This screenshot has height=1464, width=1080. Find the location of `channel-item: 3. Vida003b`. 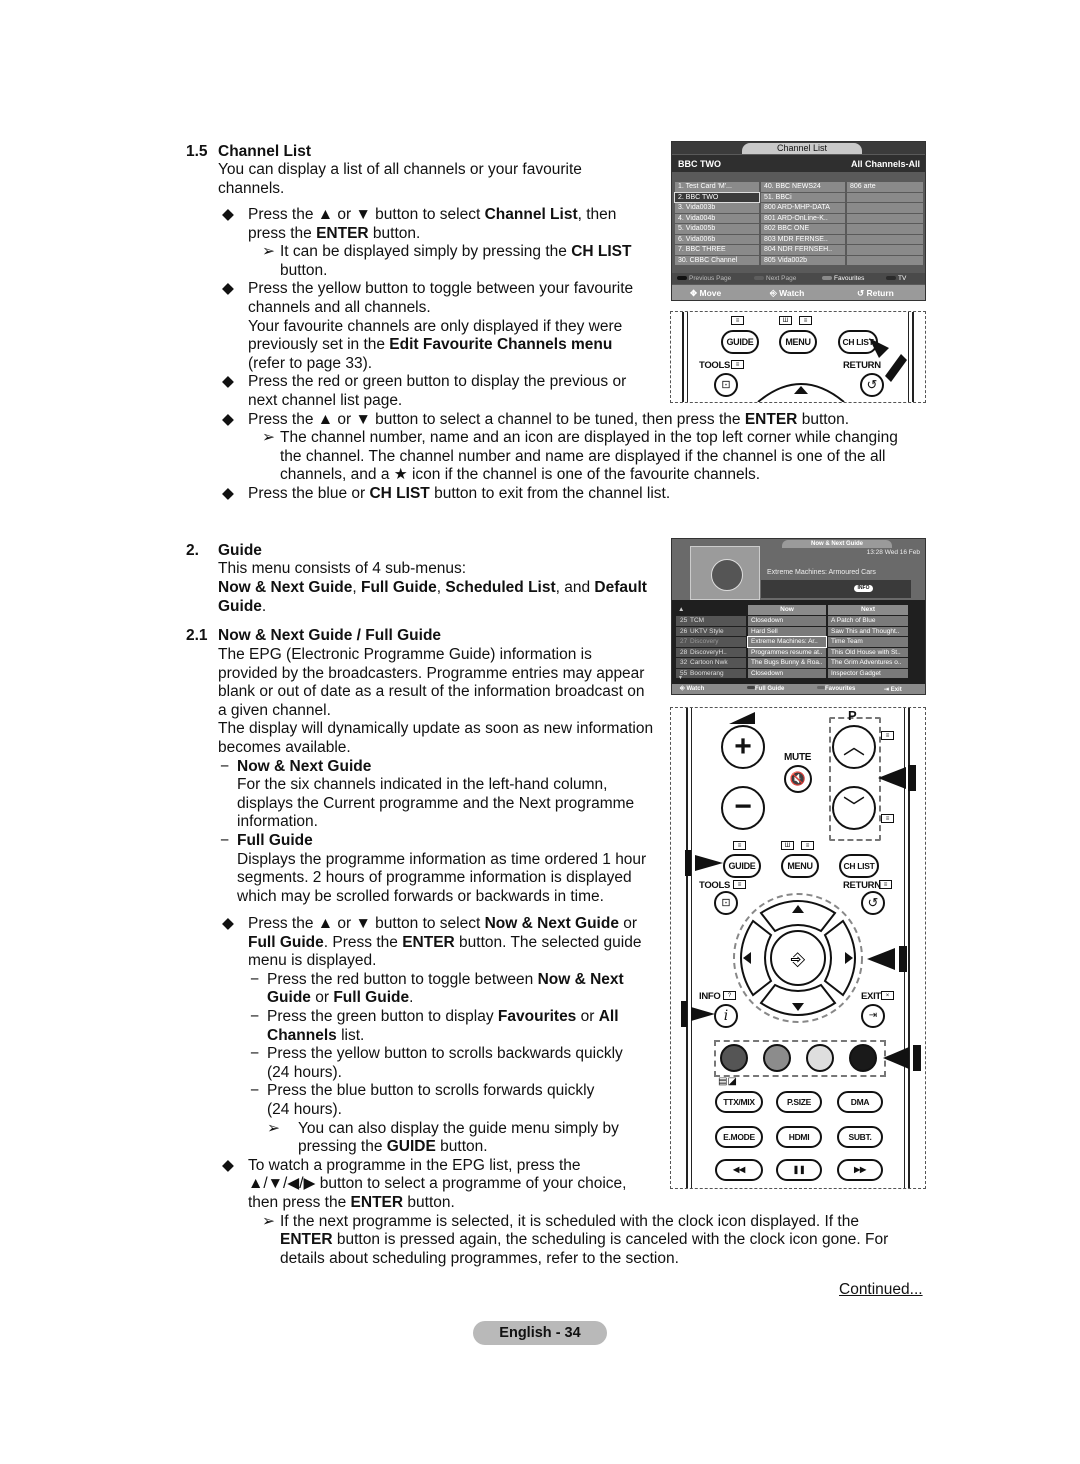

channel-item: 3. Vida003b is located at coordinates (717, 208).